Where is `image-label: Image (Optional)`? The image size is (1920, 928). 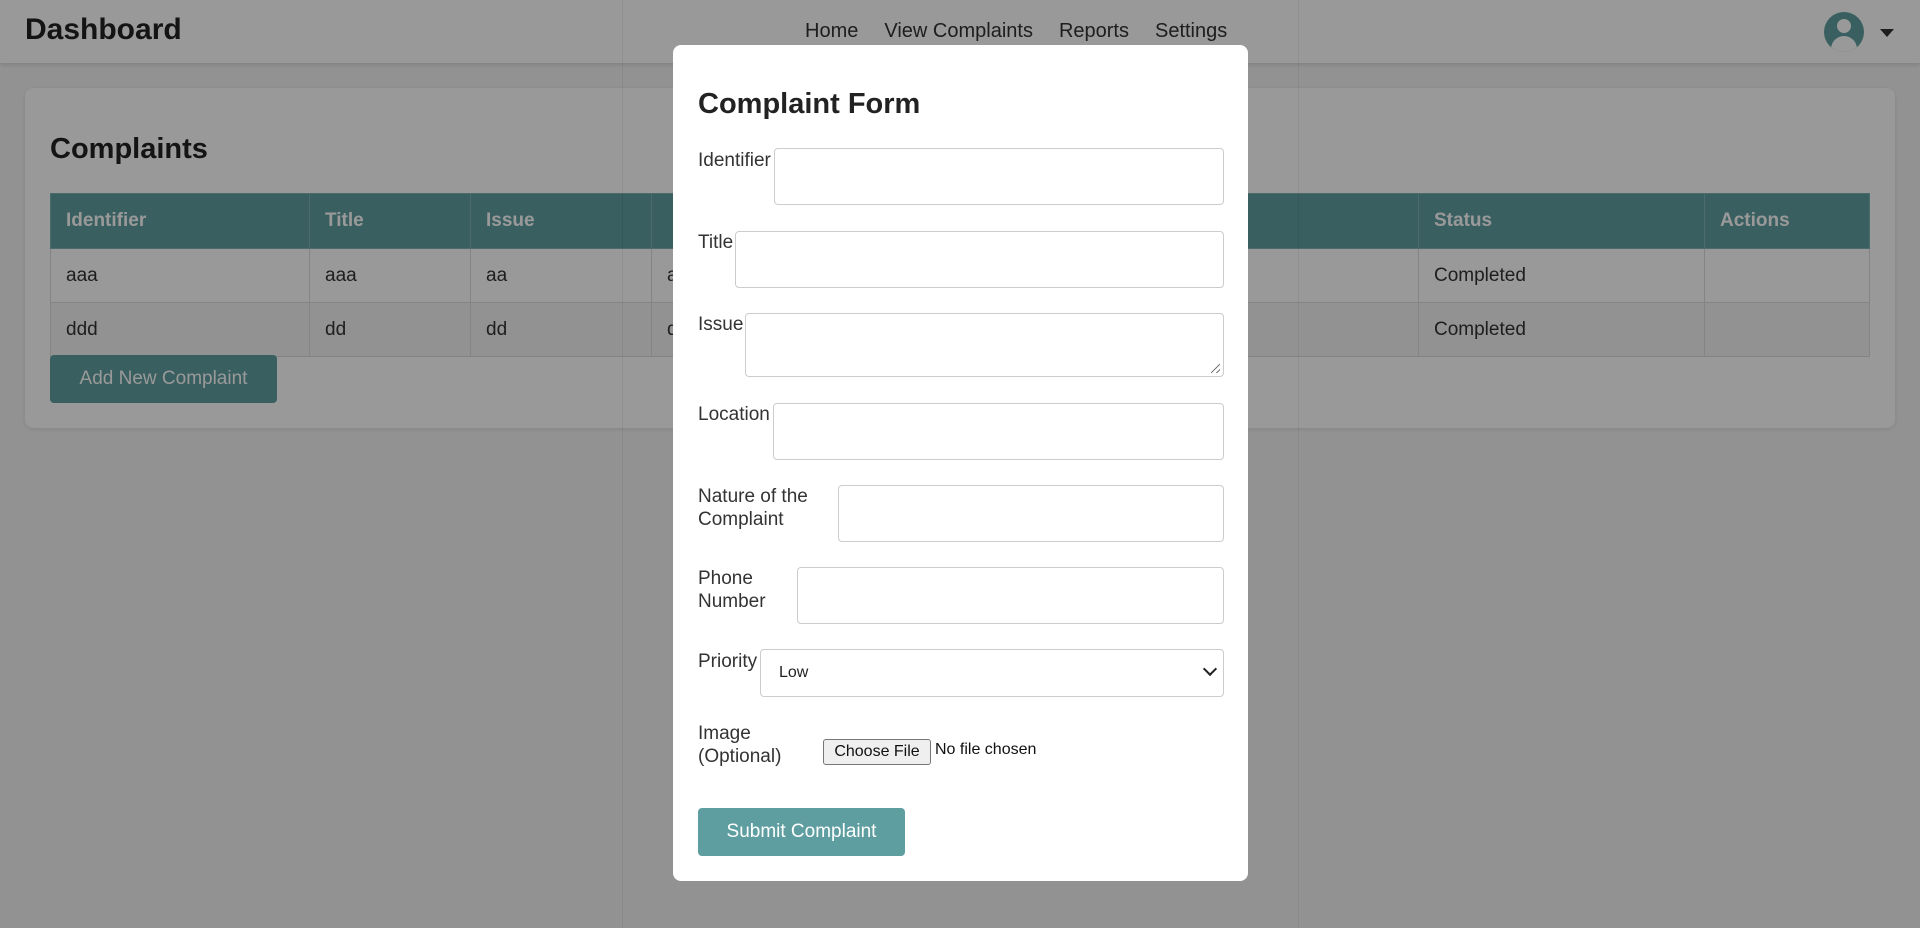 image-label: Image (Optional) is located at coordinates (740, 745).